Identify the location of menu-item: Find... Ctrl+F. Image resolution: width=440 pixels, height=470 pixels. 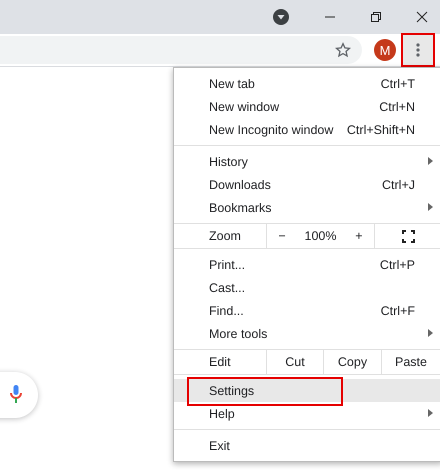
(307, 310).